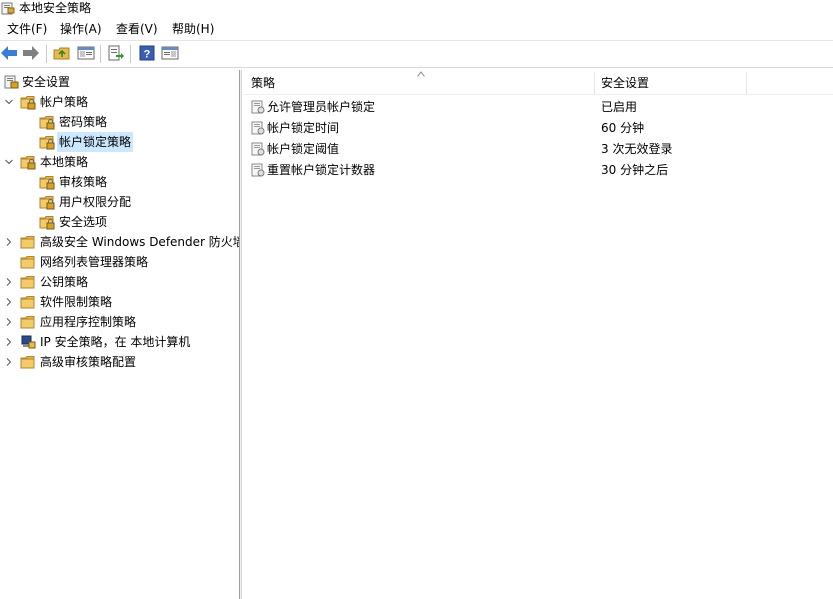 This screenshot has width=833, height=599. I want to click on menu-bar: 文件(F) 操作(A) 查看(V) 帮助(H), so click(416, 29).